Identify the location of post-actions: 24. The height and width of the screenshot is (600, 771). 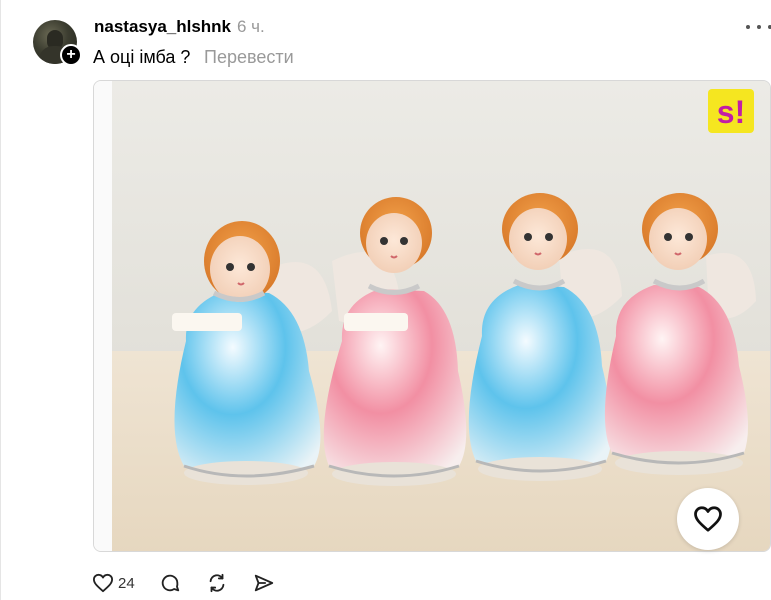
(195, 583).